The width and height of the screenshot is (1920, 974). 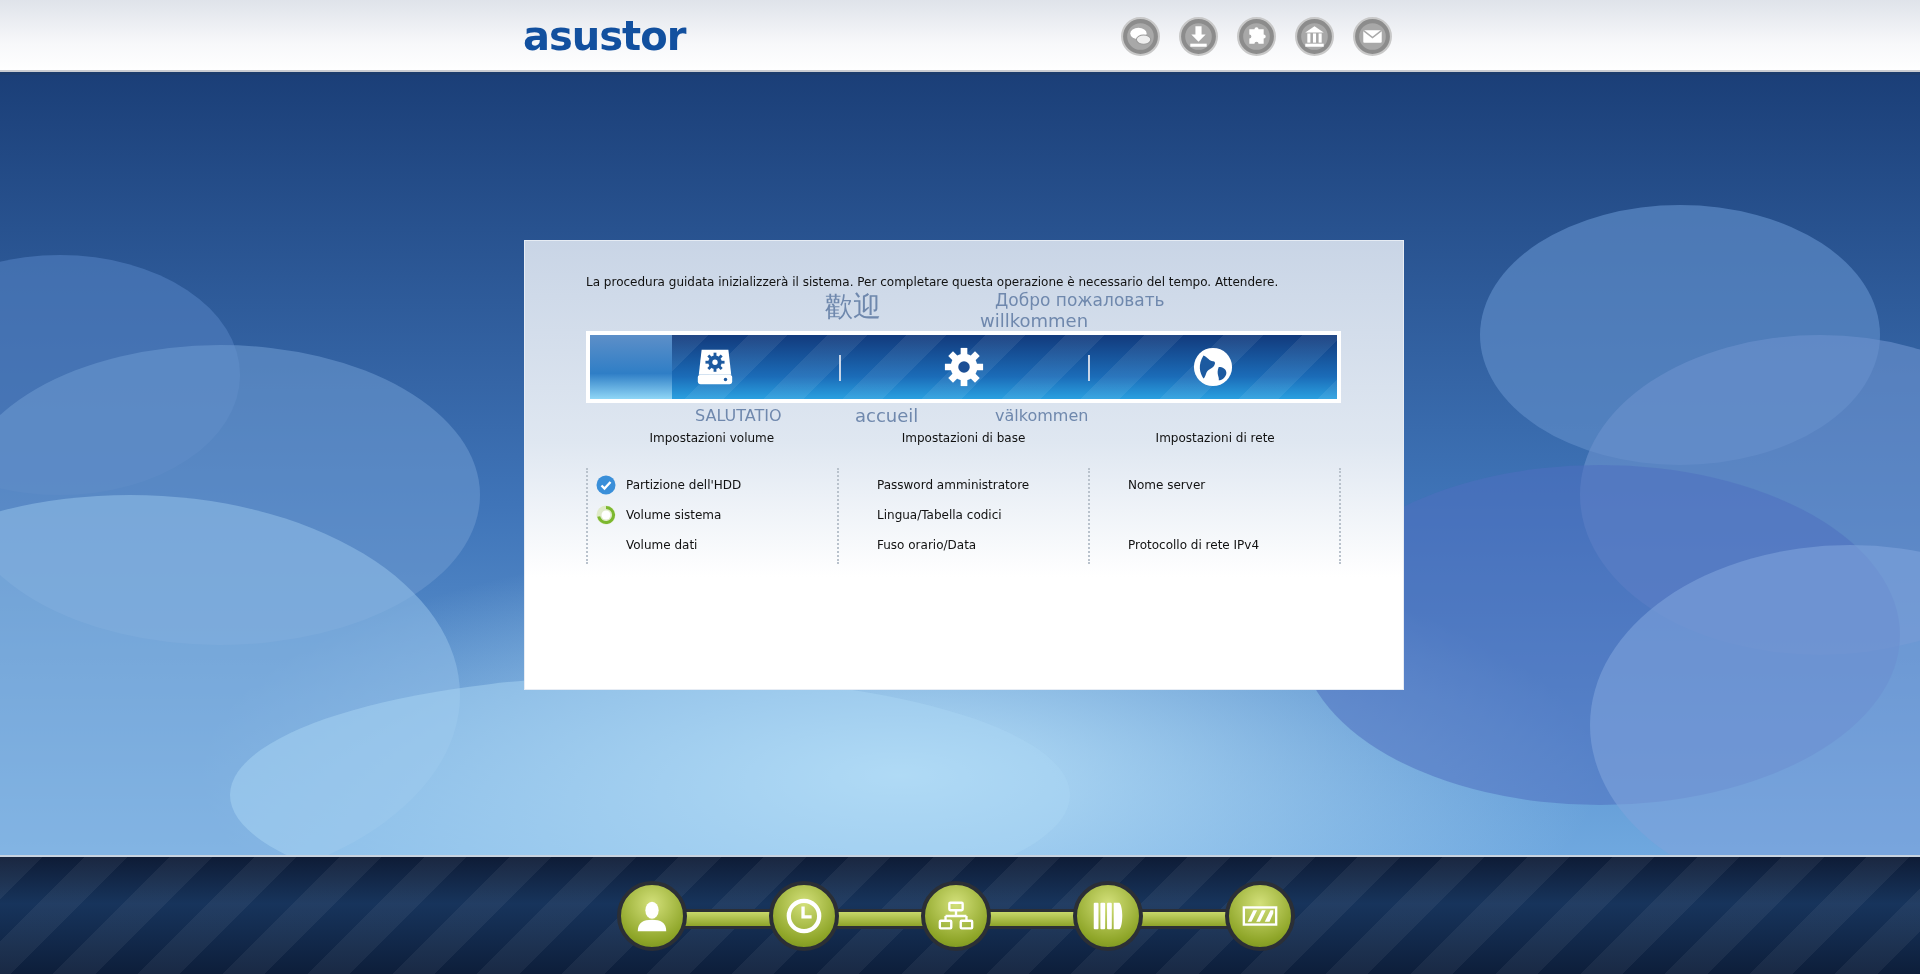 What do you see at coordinates (606, 515) in the screenshot?
I see `spinner-icon` at bounding box center [606, 515].